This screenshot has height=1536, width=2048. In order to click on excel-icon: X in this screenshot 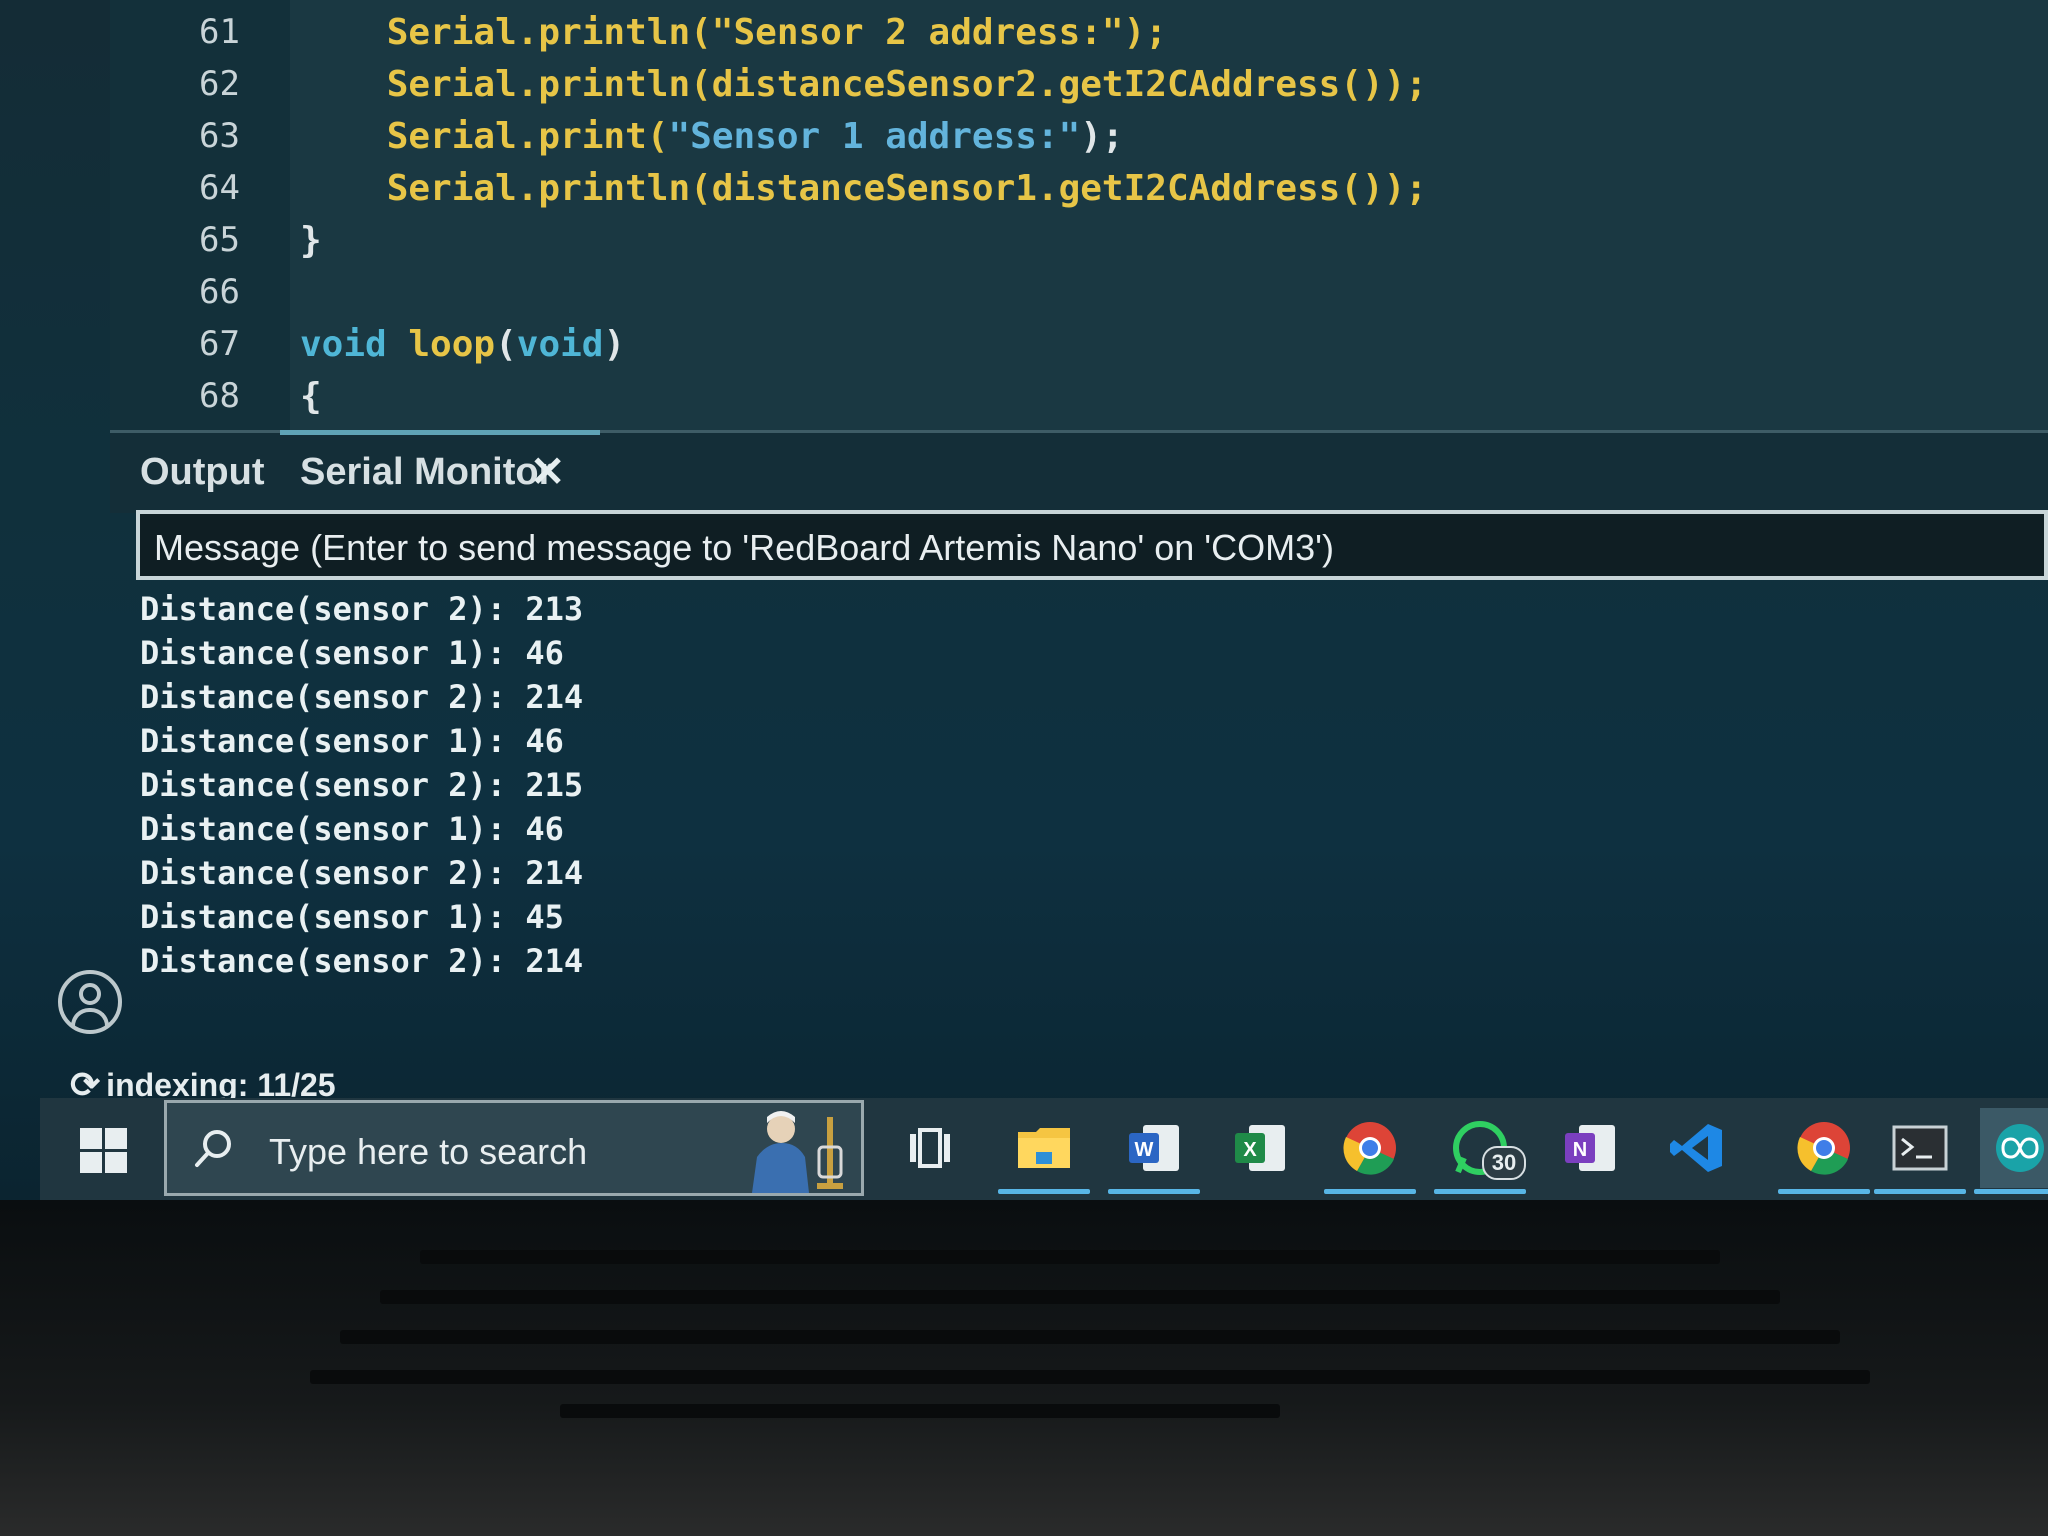, I will do `click(1260, 1148)`.